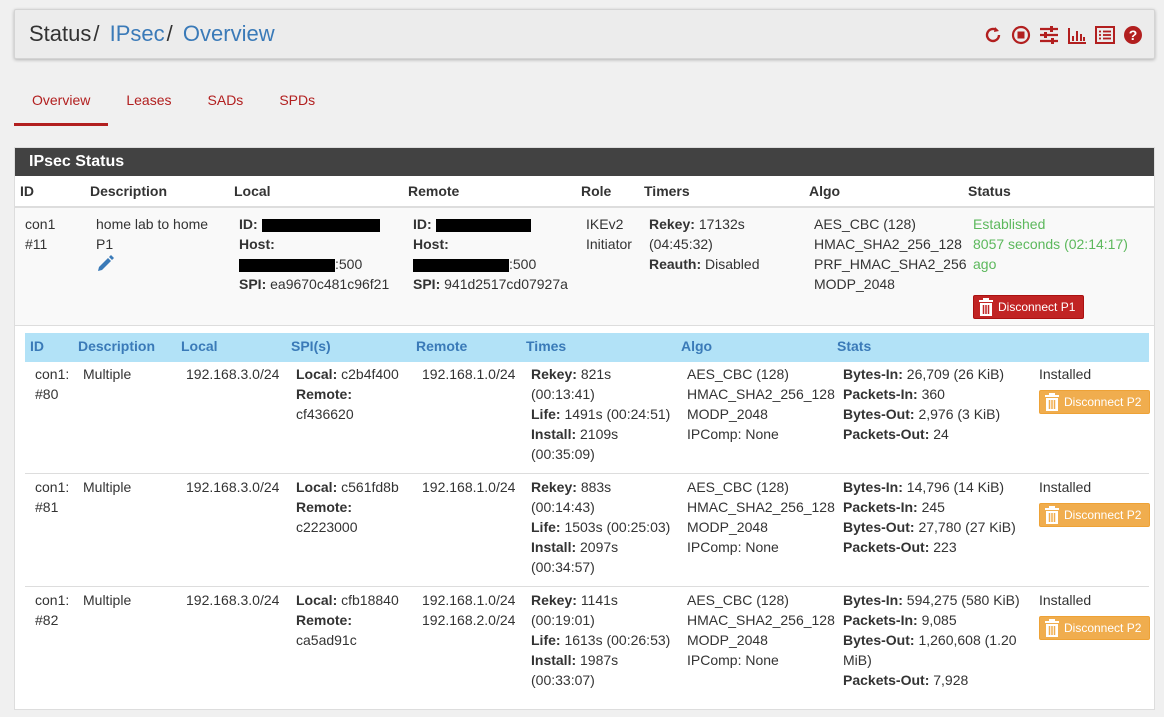  Describe the element at coordinates (888, 244) in the screenshot. I see `p1-algo-hash: HMAC_SHA2_256_128` at that location.